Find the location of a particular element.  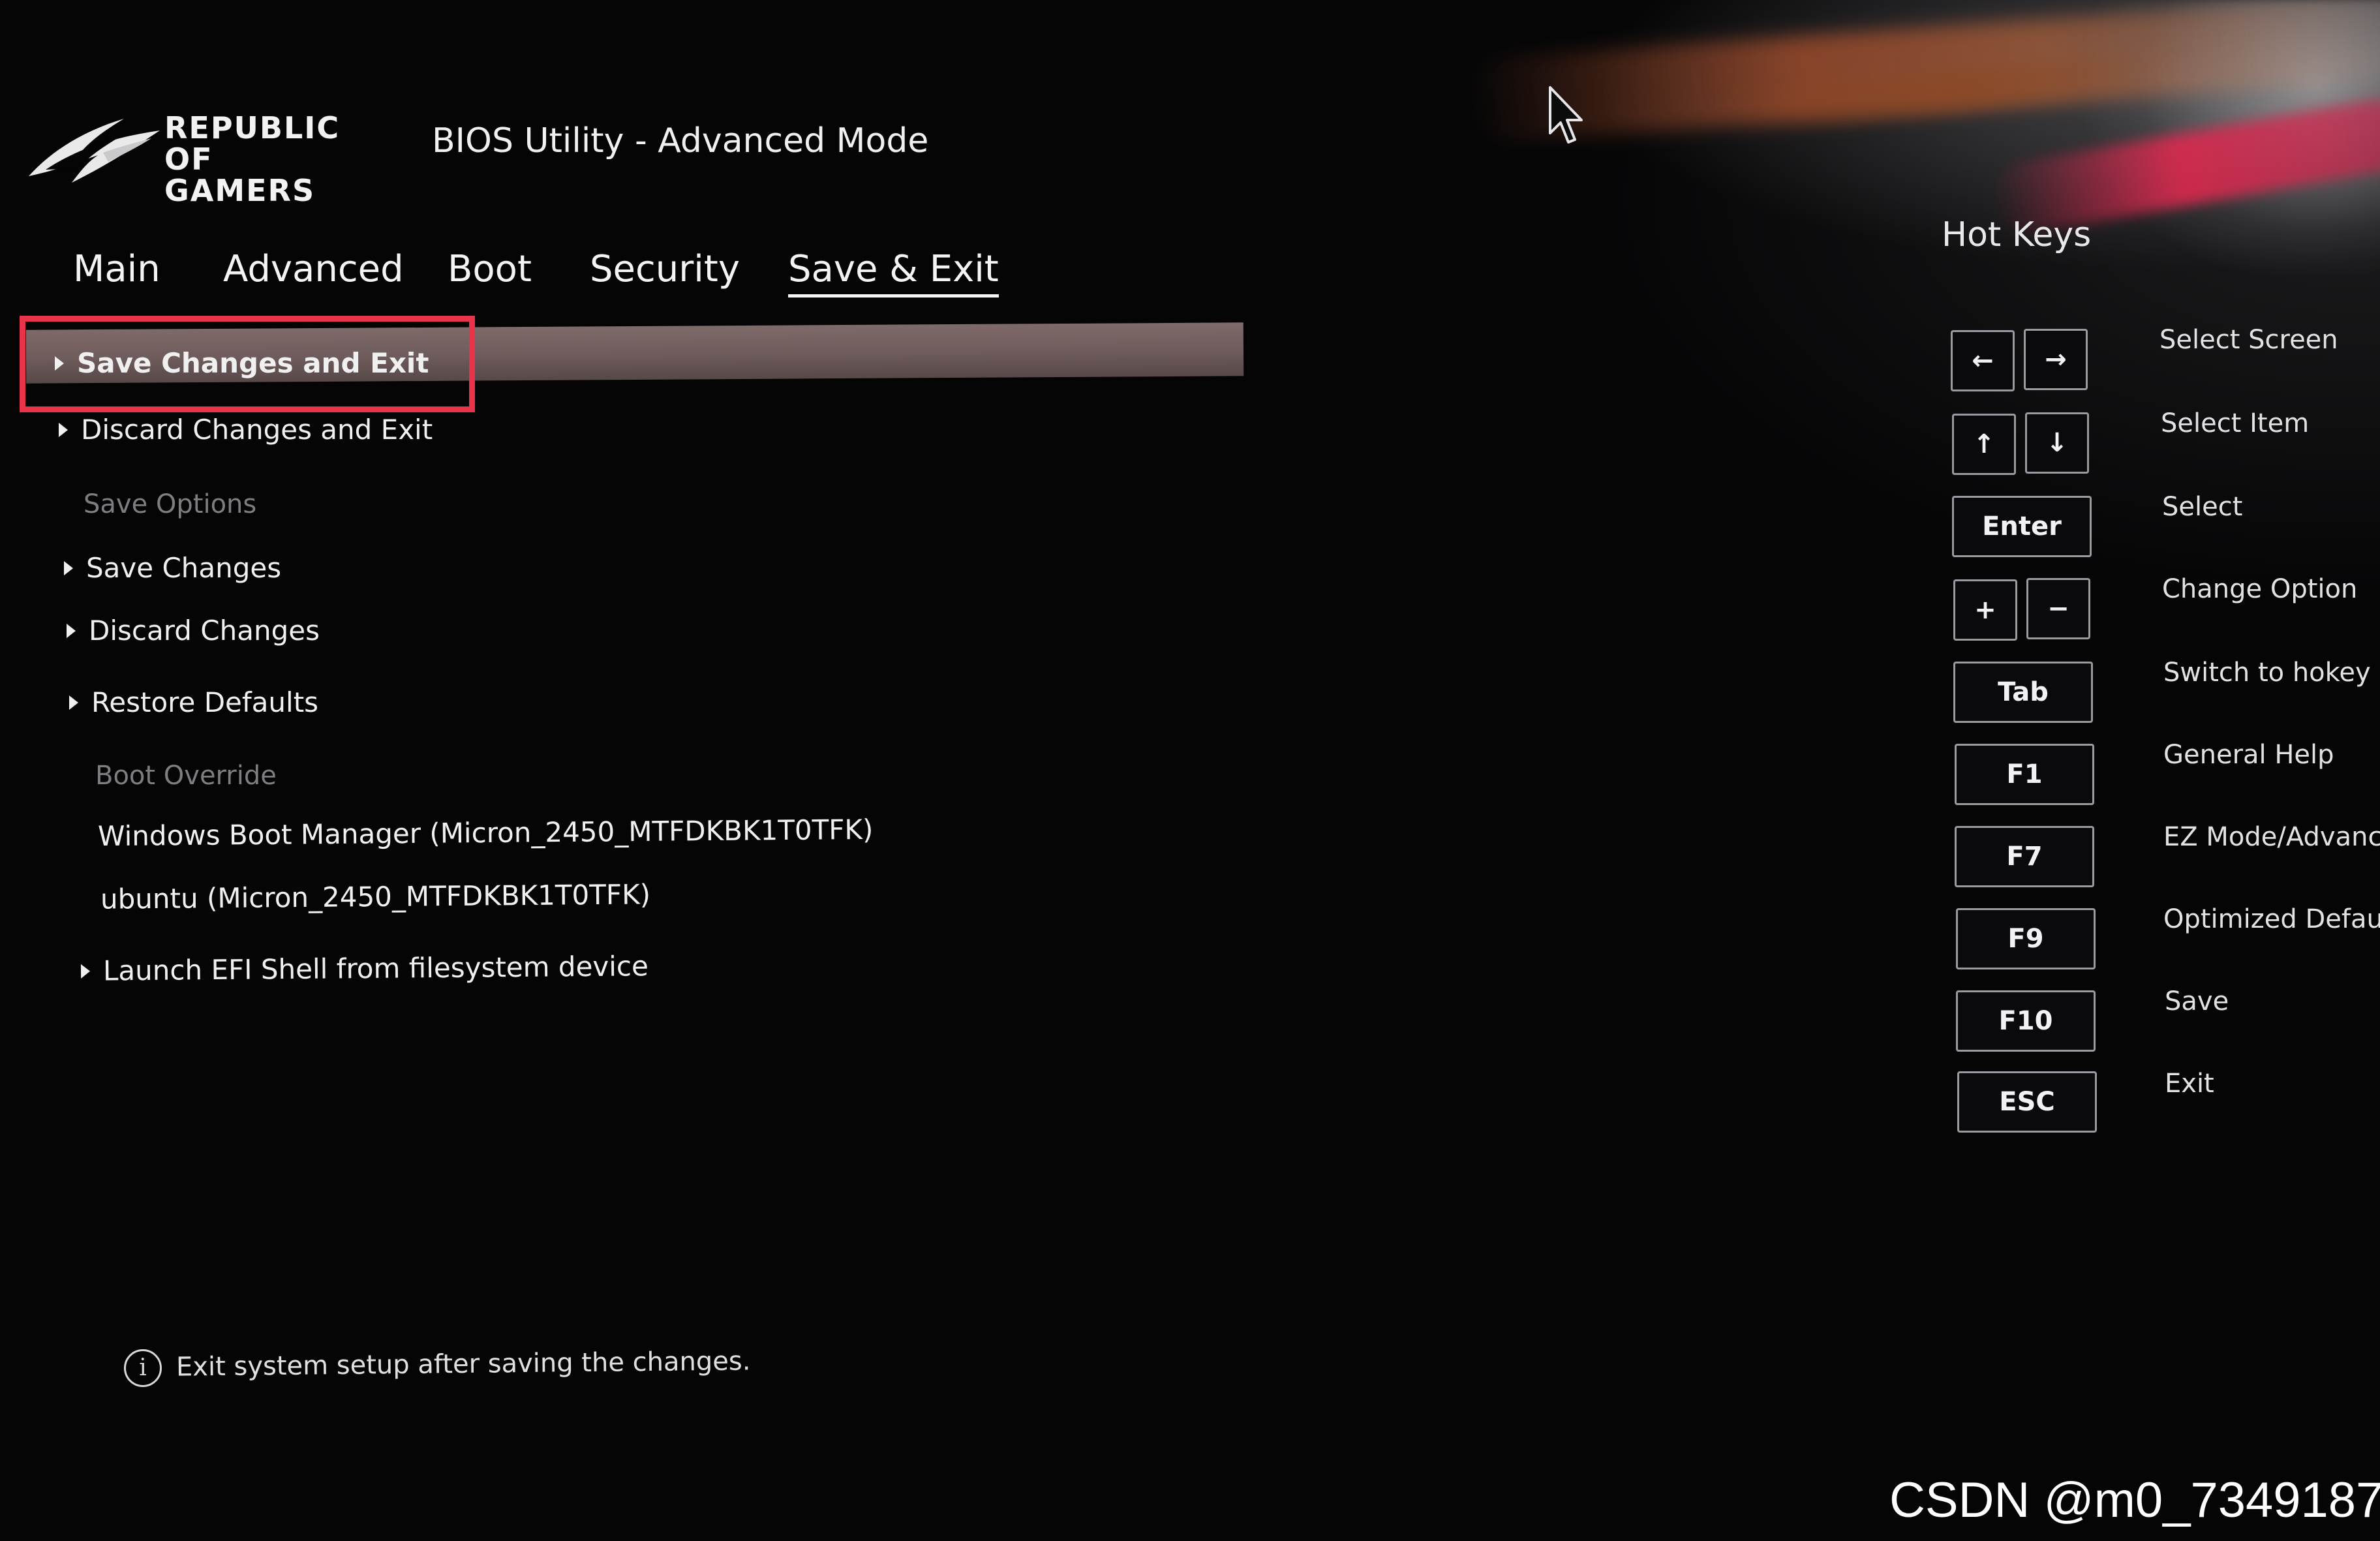

key-f10: F10 is located at coordinates (2026, 1021).